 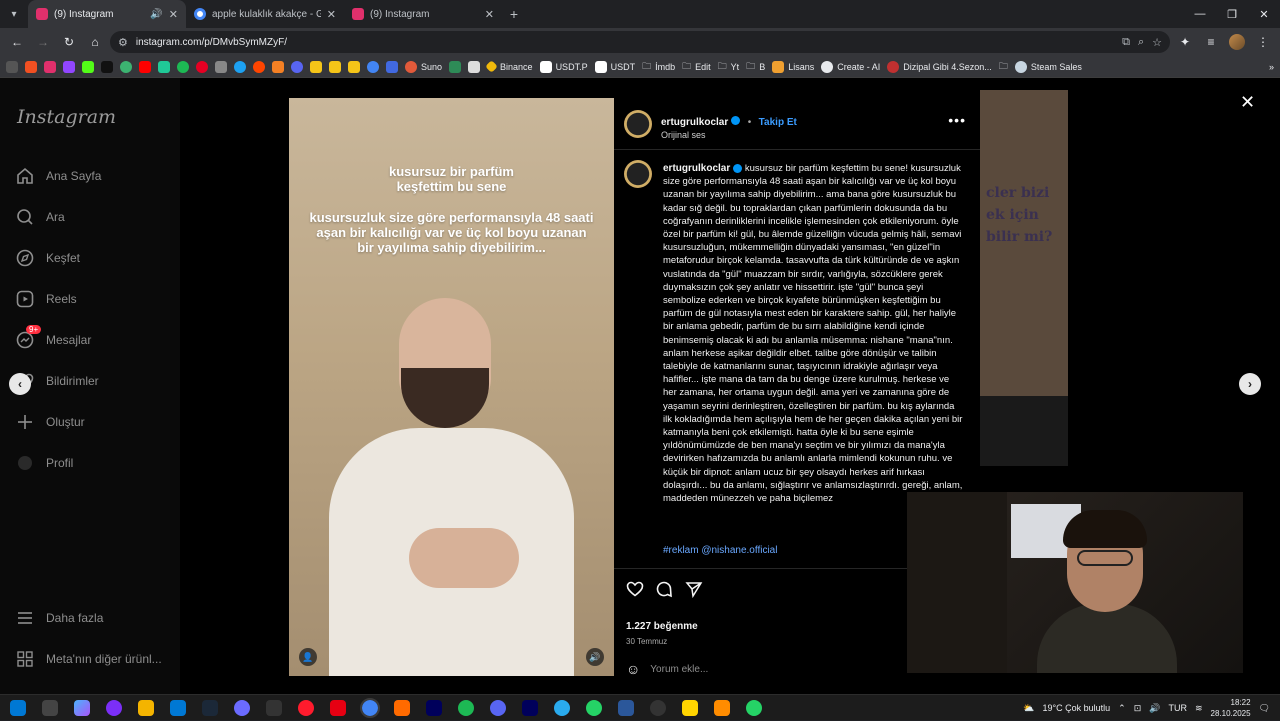 What do you see at coordinates (66, 117) in the screenshot?
I see `instagram-logo: Instagram` at bounding box center [66, 117].